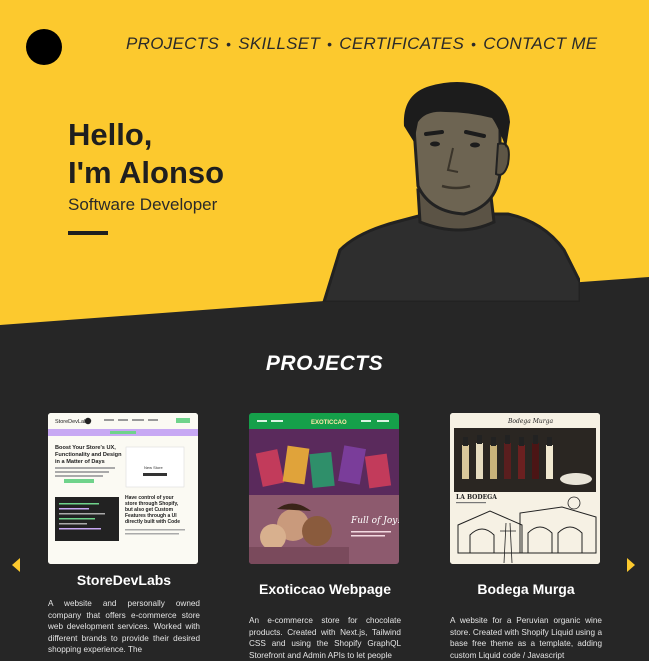 This screenshot has width=649, height=661. I want to click on nav-item-skillset: SKILLSET, so click(279, 44).